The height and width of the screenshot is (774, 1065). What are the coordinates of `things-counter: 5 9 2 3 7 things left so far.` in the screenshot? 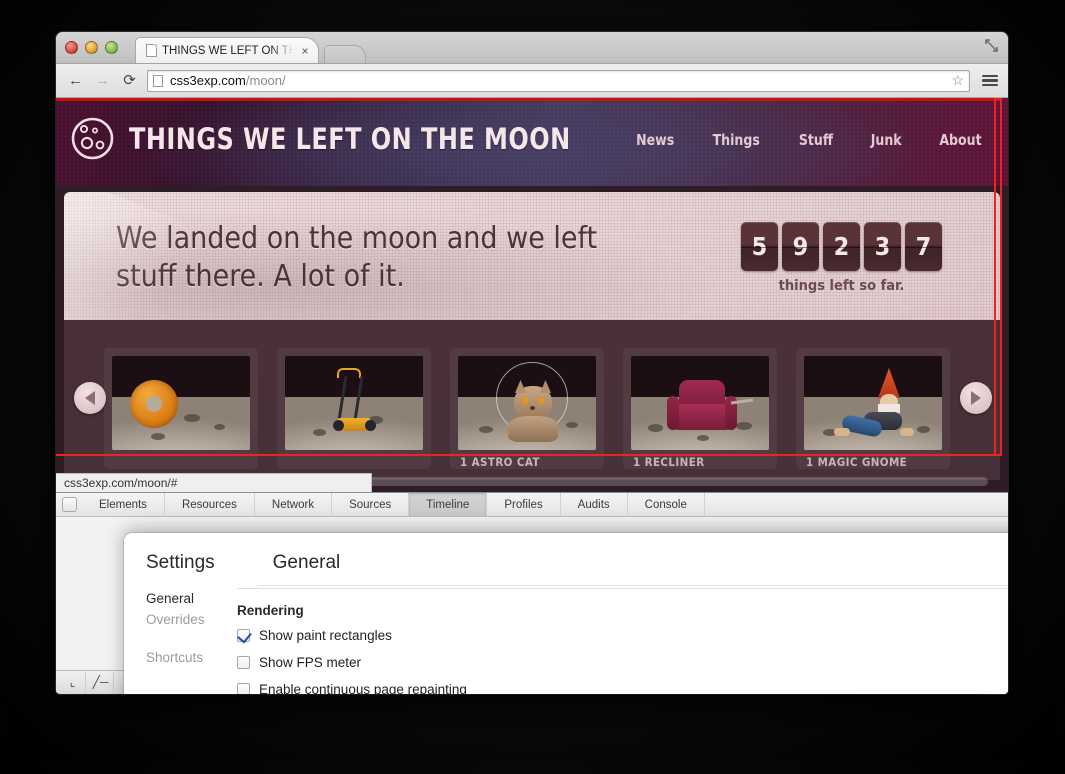 It's located at (841, 258).